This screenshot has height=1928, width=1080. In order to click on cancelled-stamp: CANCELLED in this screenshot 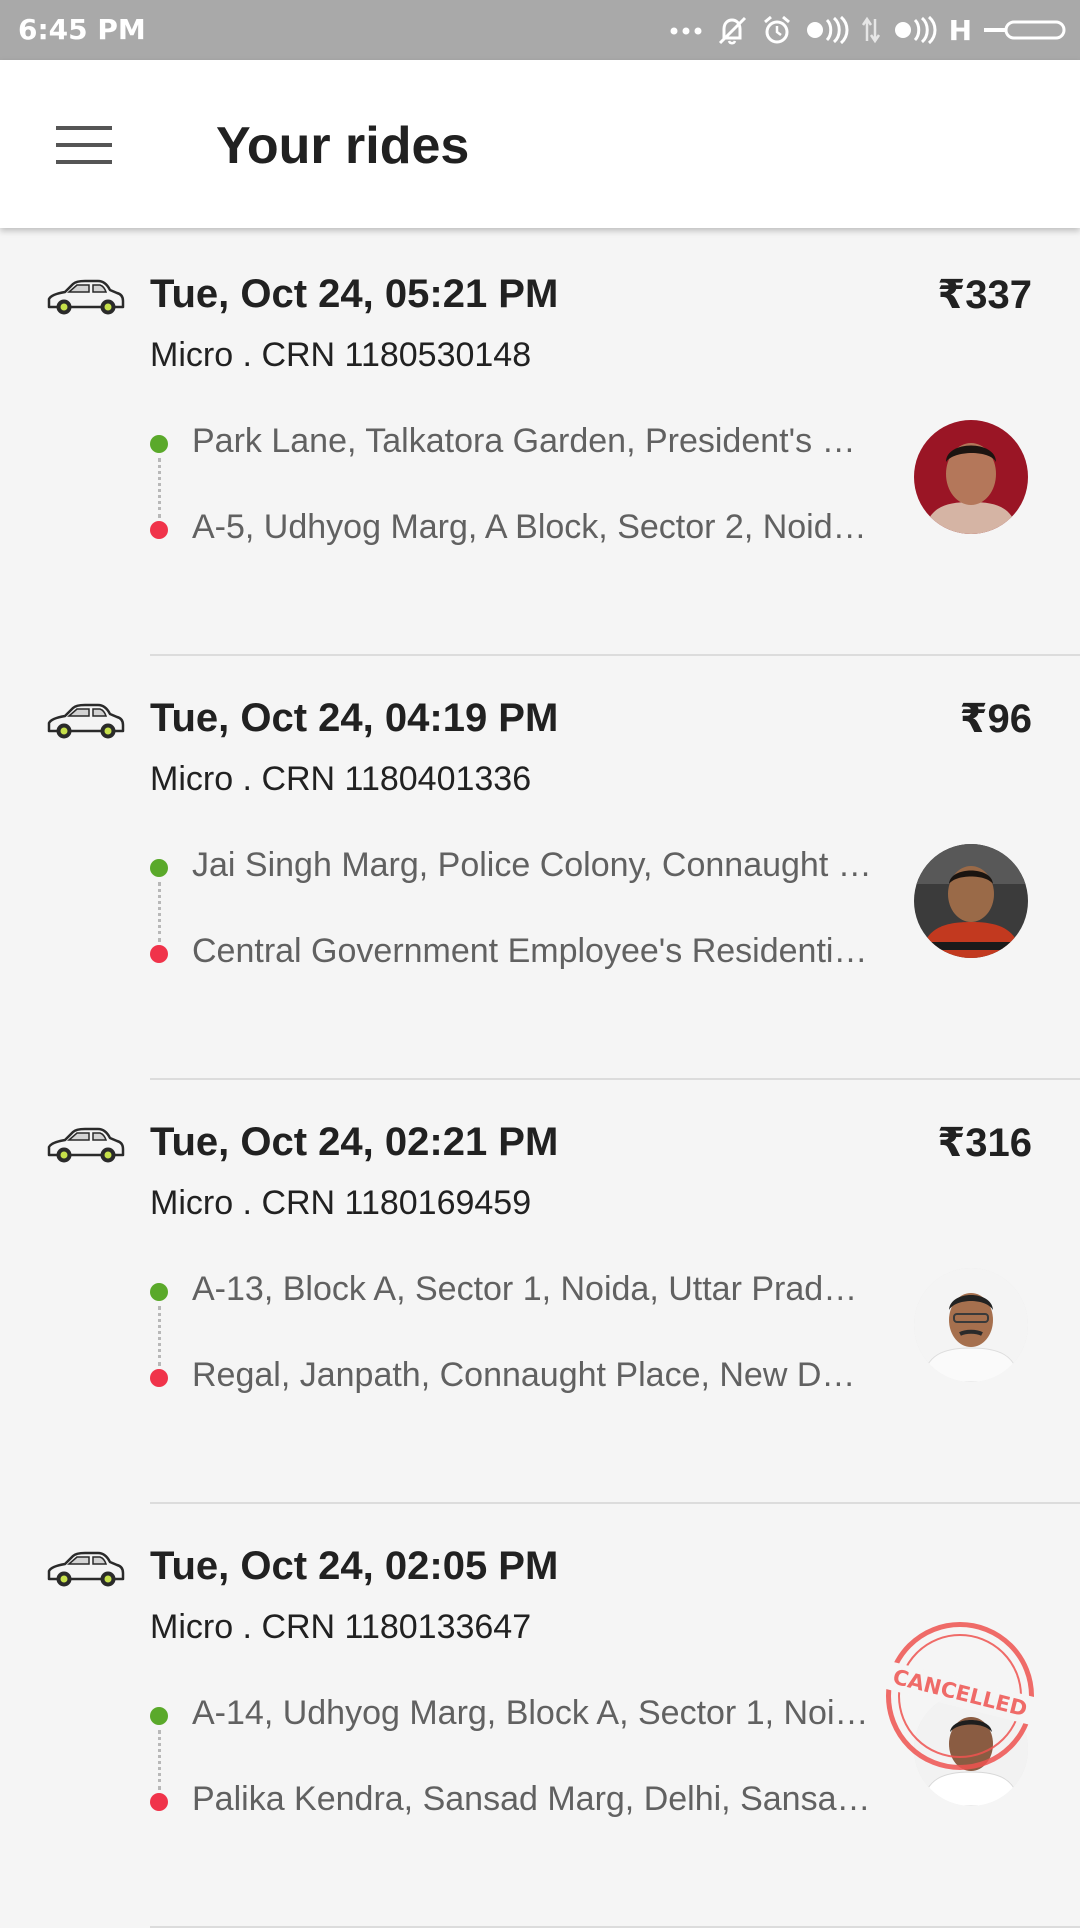, I will do `click(960, 1696)`.